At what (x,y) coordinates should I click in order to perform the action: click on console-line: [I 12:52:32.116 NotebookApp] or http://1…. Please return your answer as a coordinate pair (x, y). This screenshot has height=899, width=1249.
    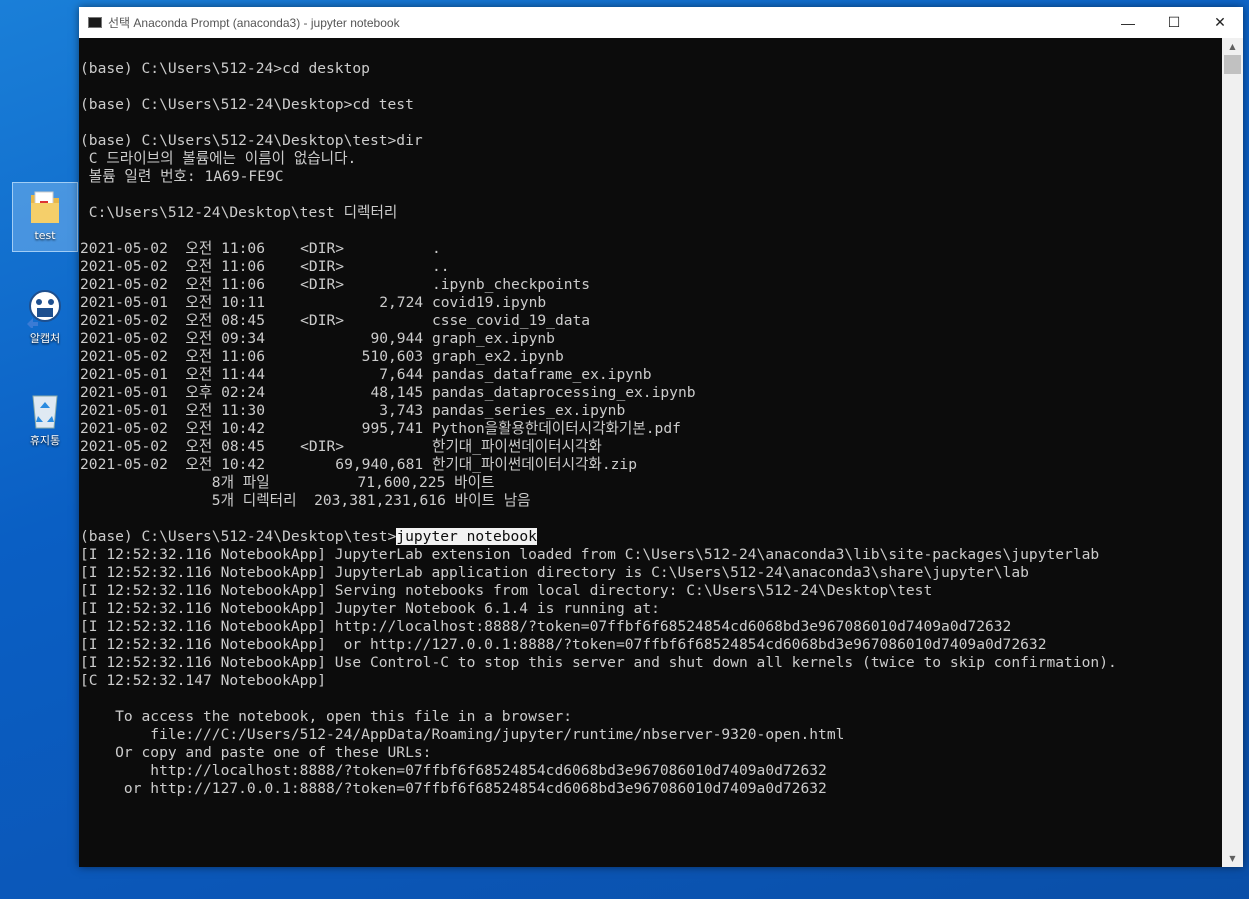
    Looking at the image, I should click on (563, 644).